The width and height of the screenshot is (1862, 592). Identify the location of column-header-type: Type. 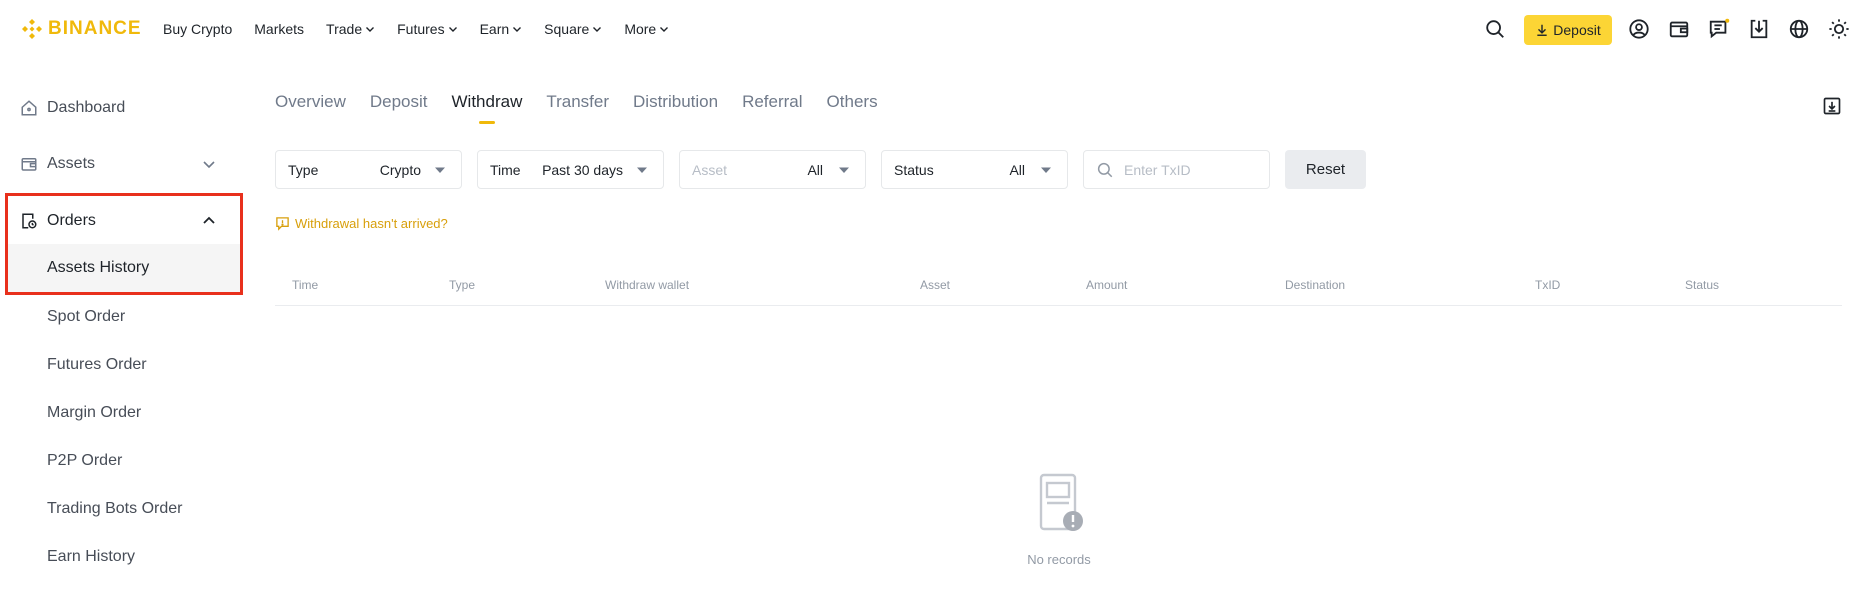
(462, 285).